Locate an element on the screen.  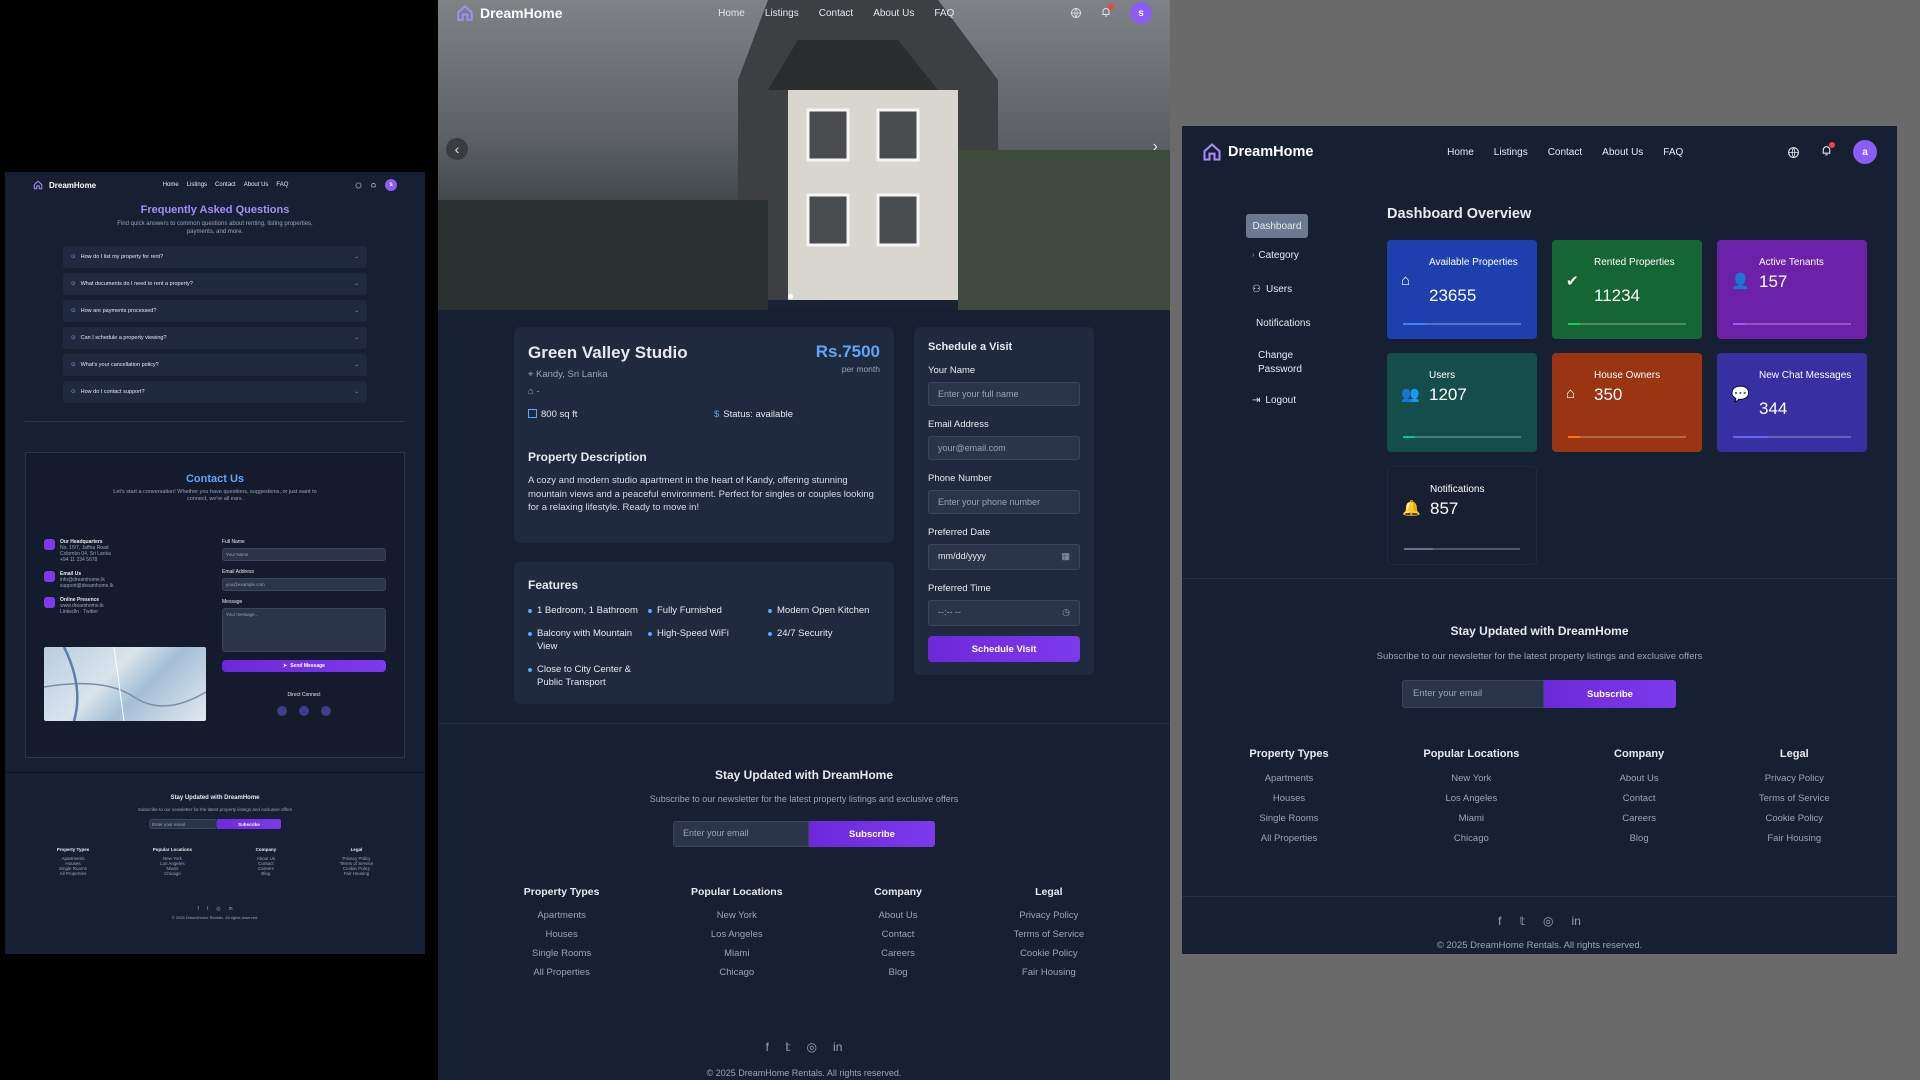
stat-card-owners: ⌂ House Owners 350 is located at coordinates (1627, 402).